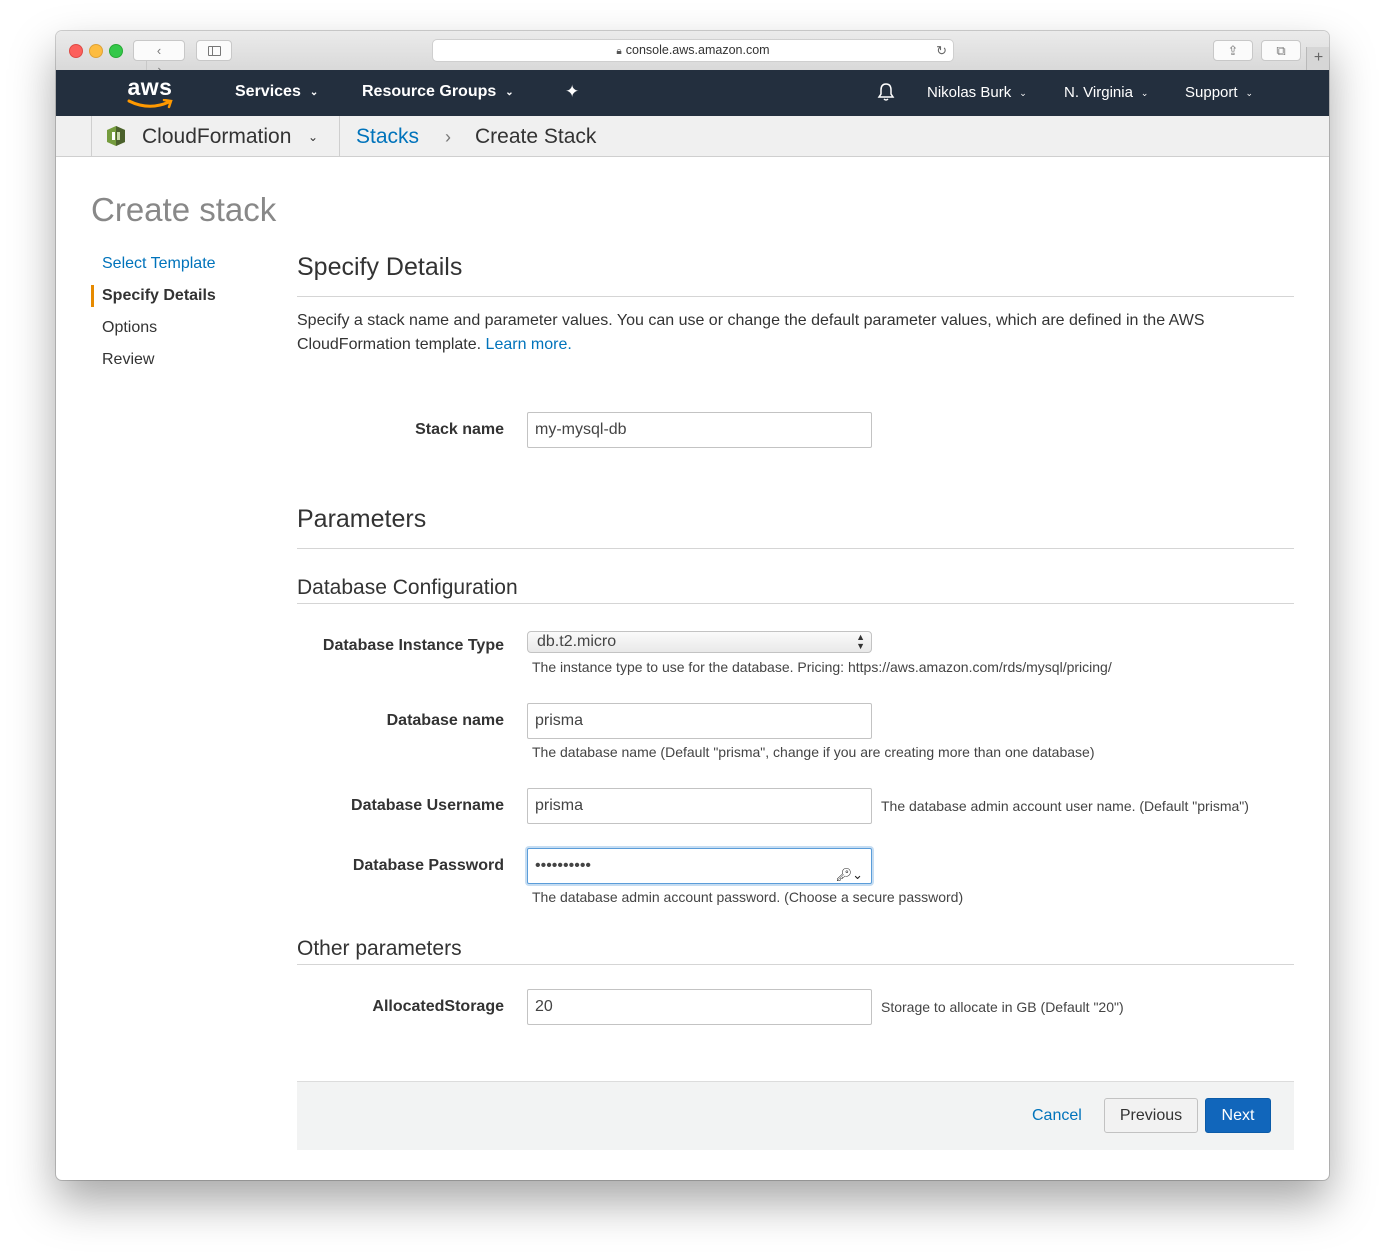 This screenshot has height=1260, width=1385. Describe the element at coordinates (427, 805) in the screenshot. I see `db-username-label: Database Username` at that location.